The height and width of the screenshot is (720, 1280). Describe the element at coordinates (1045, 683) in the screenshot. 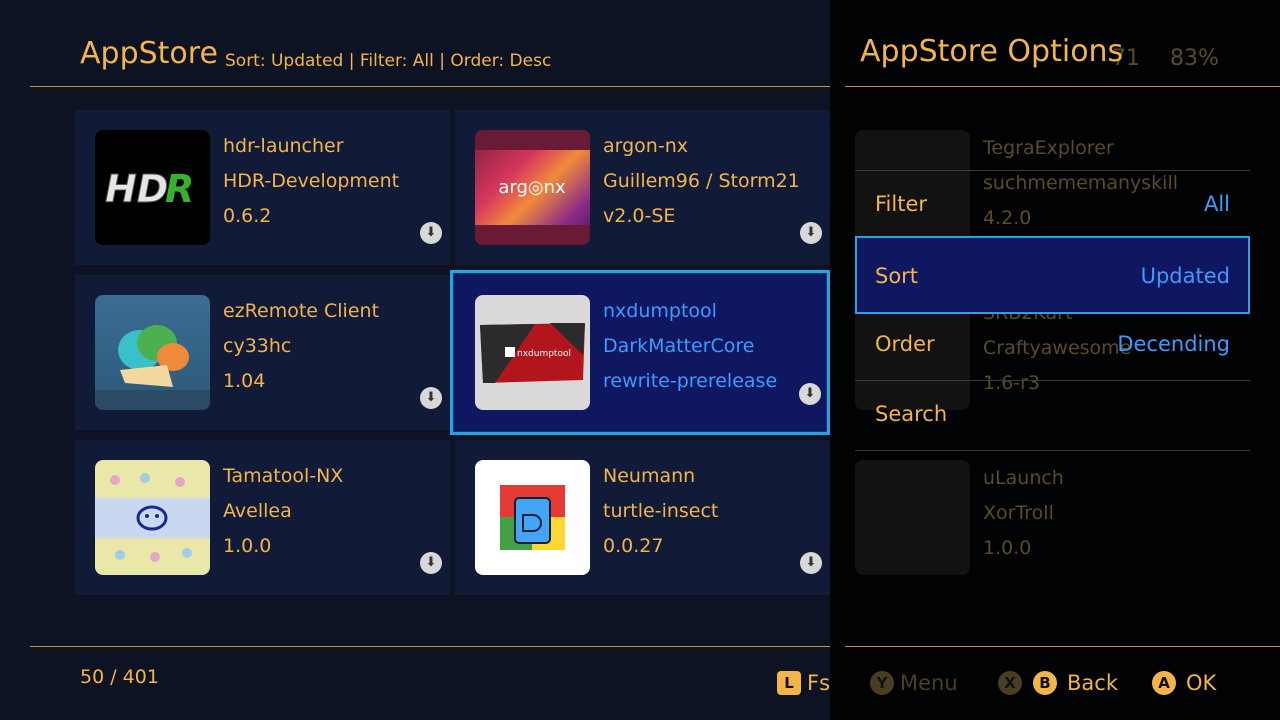

I see `b-button-icon: B` at that location.